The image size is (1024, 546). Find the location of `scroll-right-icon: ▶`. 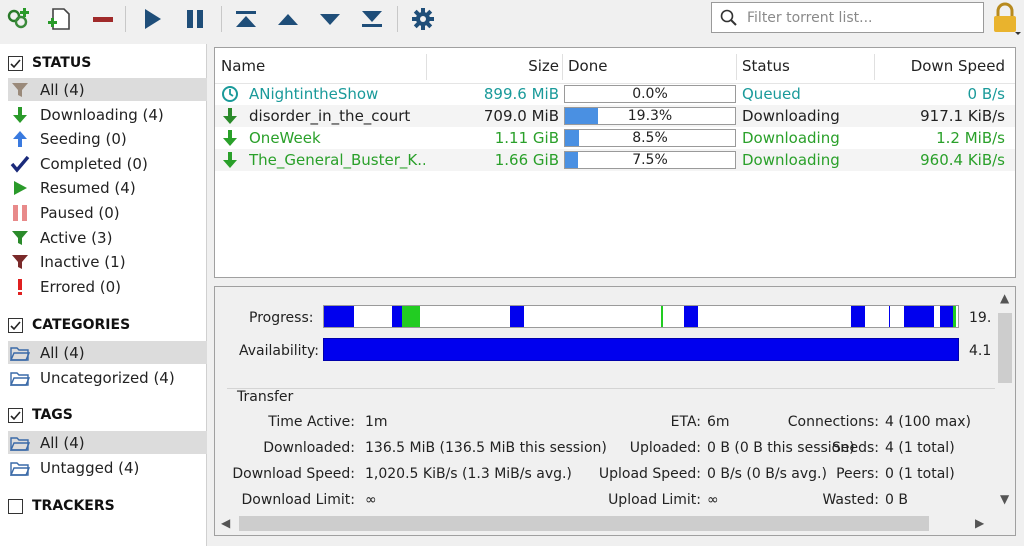

scroll-right-icon: ▶ is located at coordinates (979, 523).